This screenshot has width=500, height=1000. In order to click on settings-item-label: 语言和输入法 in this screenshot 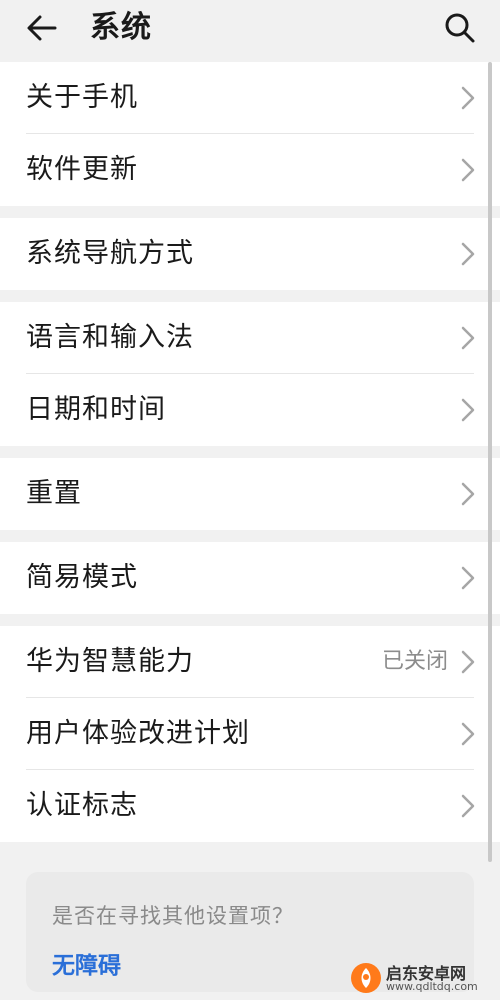, I will do `click(110, 337)`.